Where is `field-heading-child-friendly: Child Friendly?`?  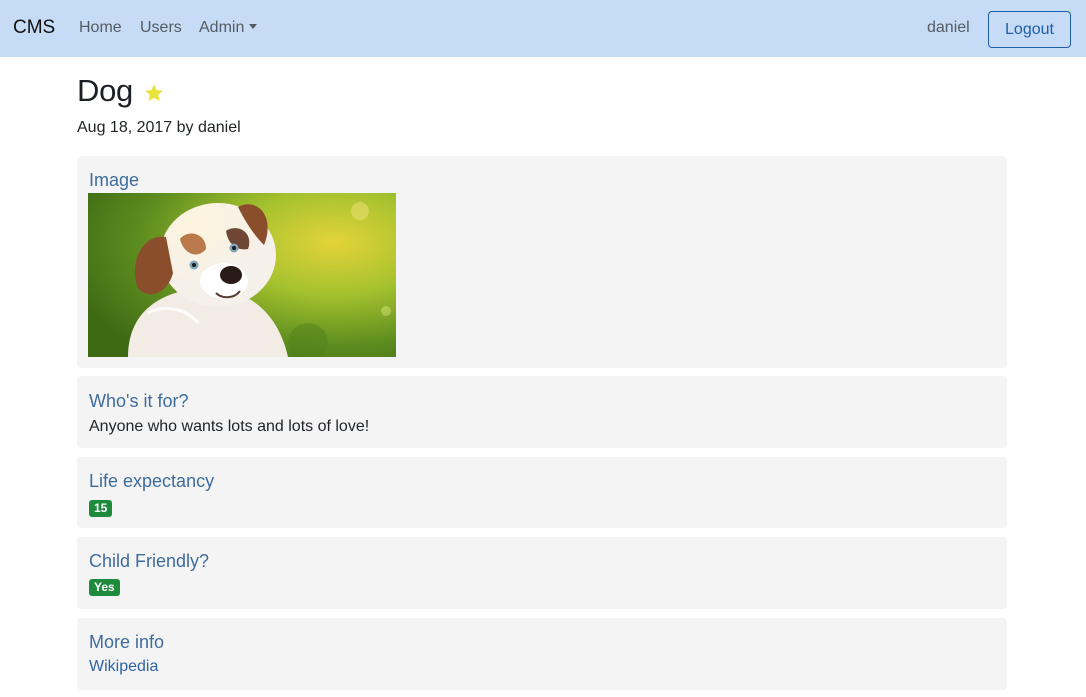 field-heading-child-friendly: Child Friendly? is located at coordinates (149, 561).